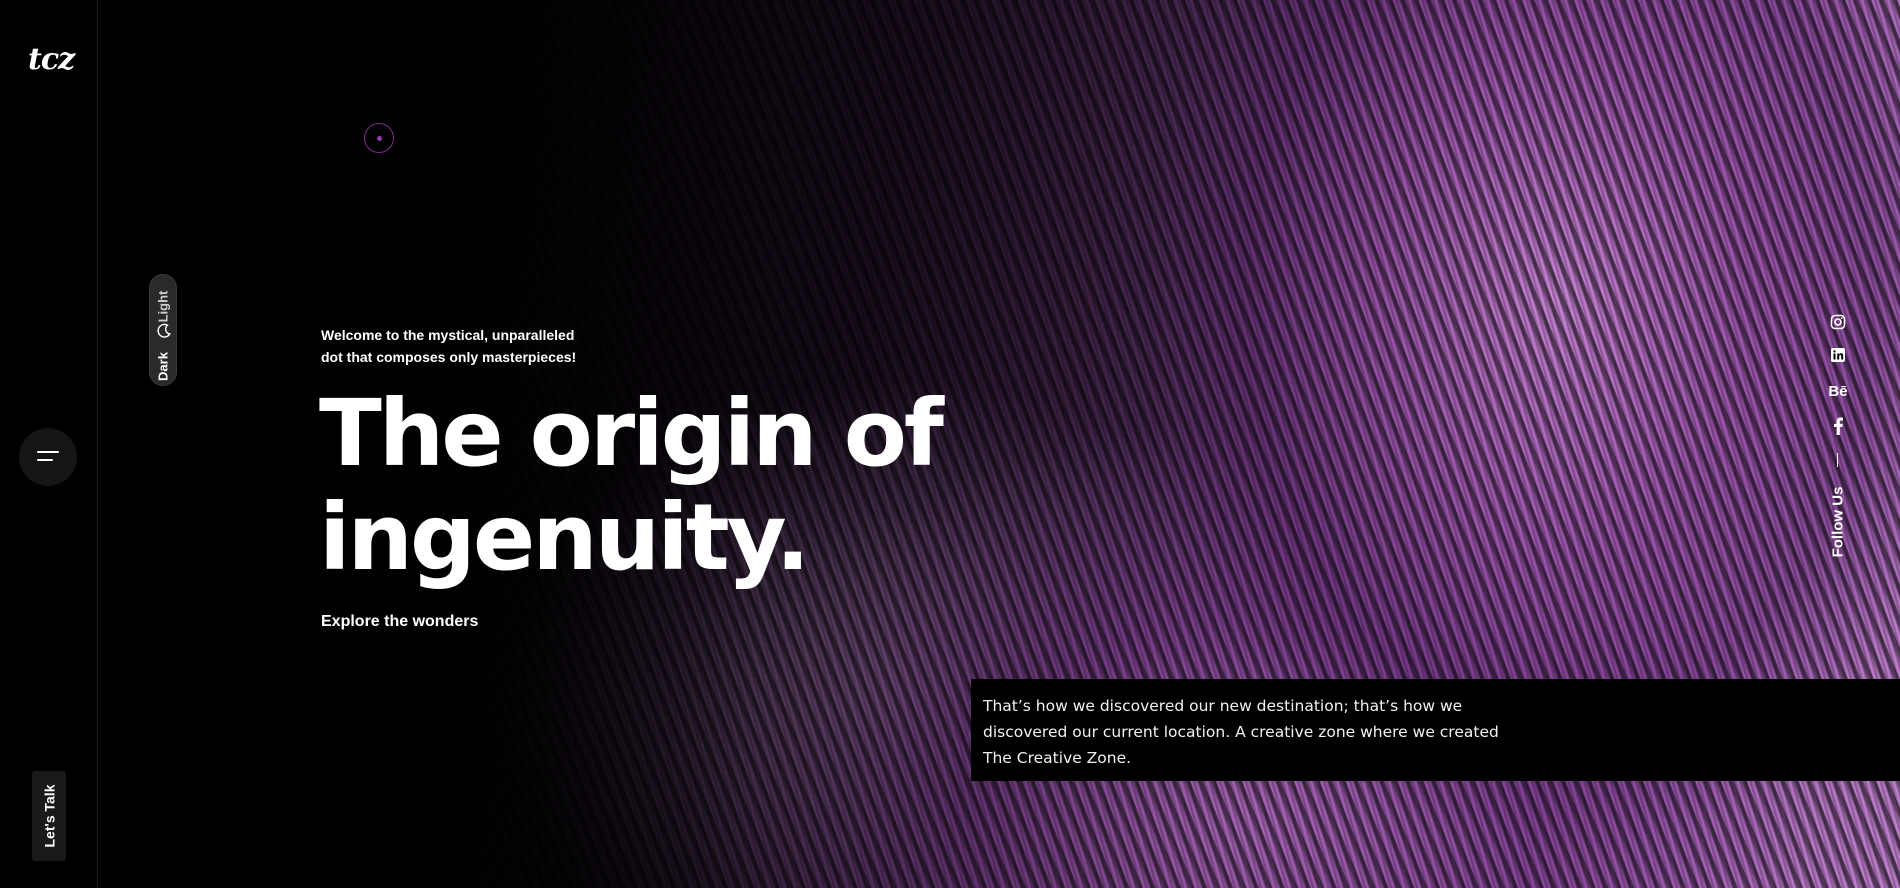 This screenshot has width=1900, height=888. I want to click on headline-line-2: ingenuity., so click(564, 537).